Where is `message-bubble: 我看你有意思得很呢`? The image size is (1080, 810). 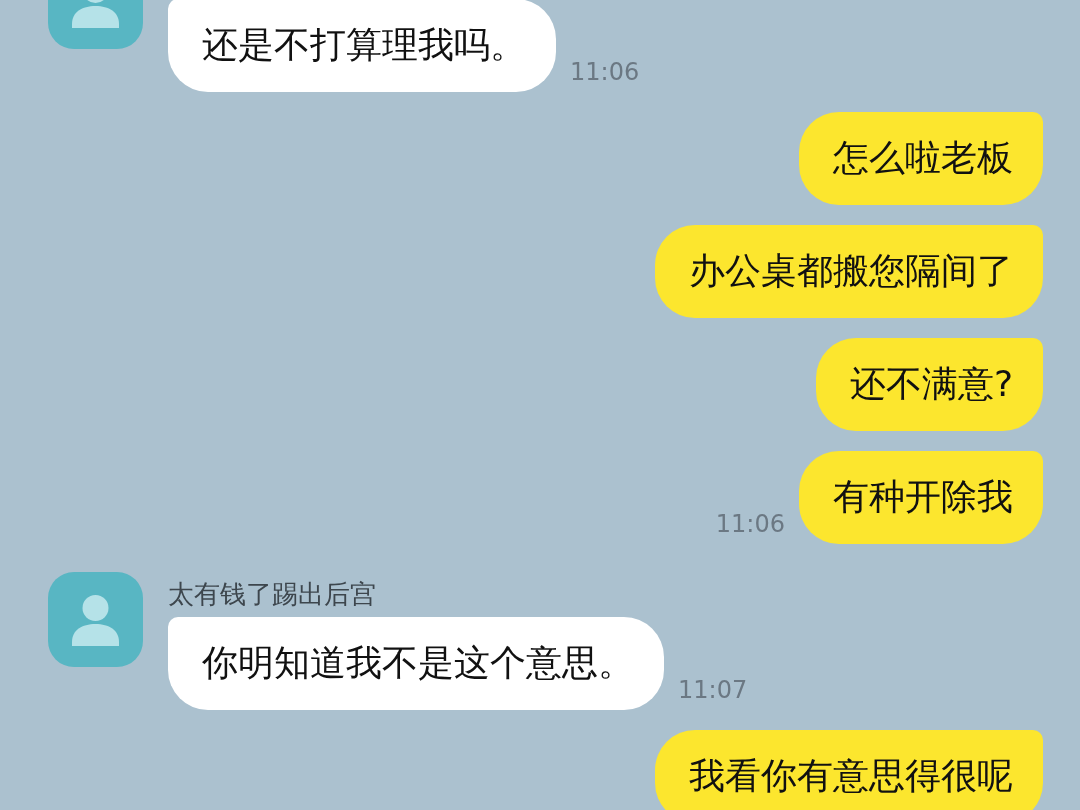 message-bubble: 我看你有意思得很呢 is located at coordinates (849, 770).